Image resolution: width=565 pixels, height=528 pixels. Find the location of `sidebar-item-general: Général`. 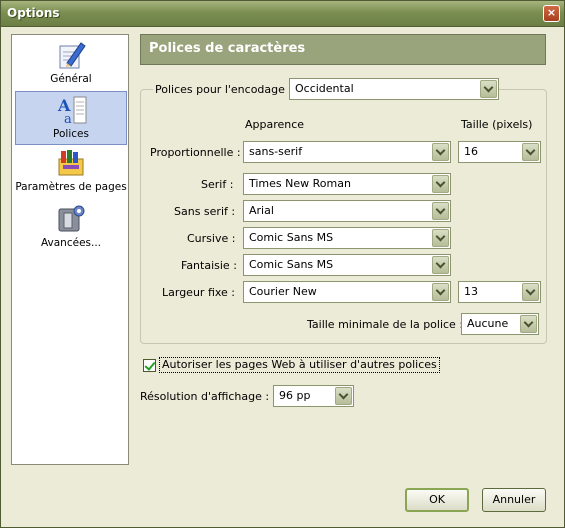

sidebar-item-general: Général is located at coordinates (71, 64).